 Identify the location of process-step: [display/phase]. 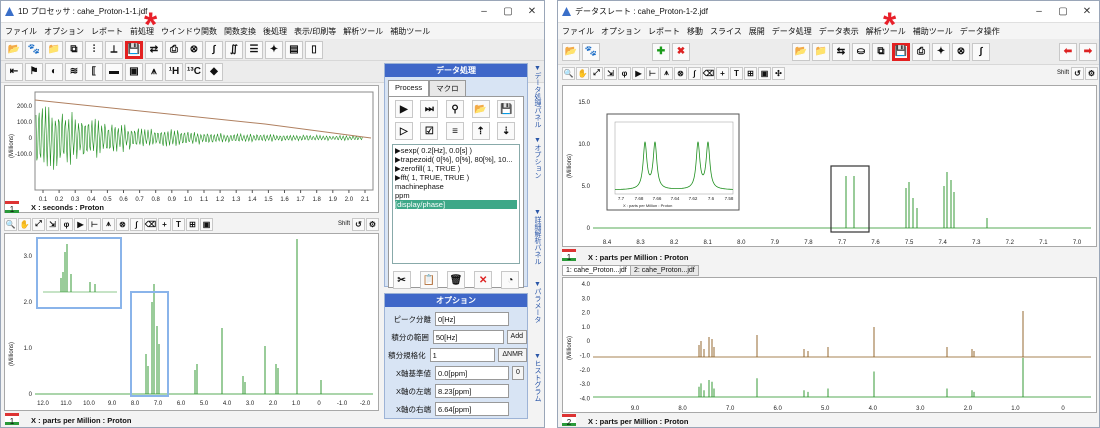
(456, 204).